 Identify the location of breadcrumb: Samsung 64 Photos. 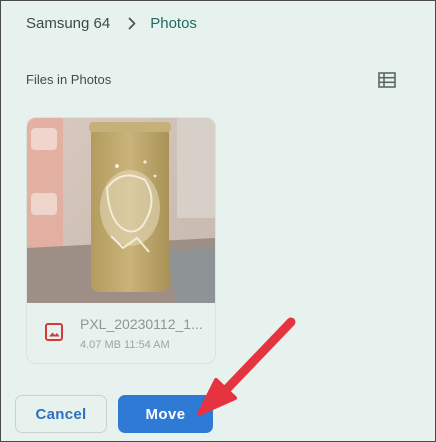
(111, 23).